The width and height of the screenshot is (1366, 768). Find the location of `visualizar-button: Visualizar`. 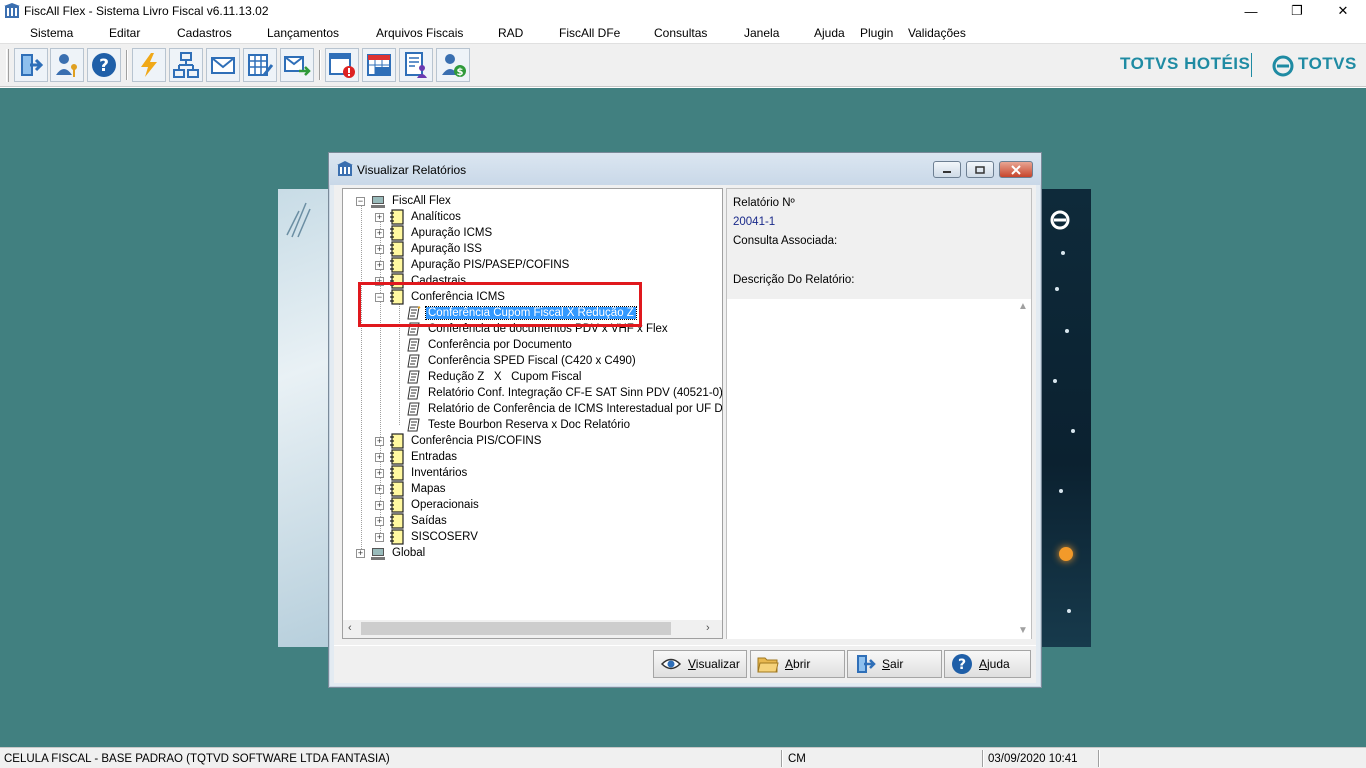

visualizar-button: Visualizar is located at coordinates (700, 664).